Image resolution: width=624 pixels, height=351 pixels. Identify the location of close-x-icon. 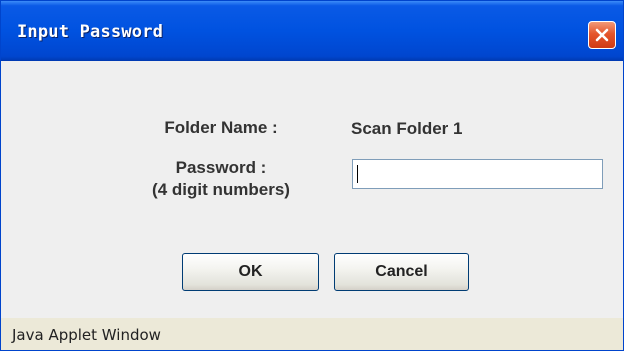
(602, 35).